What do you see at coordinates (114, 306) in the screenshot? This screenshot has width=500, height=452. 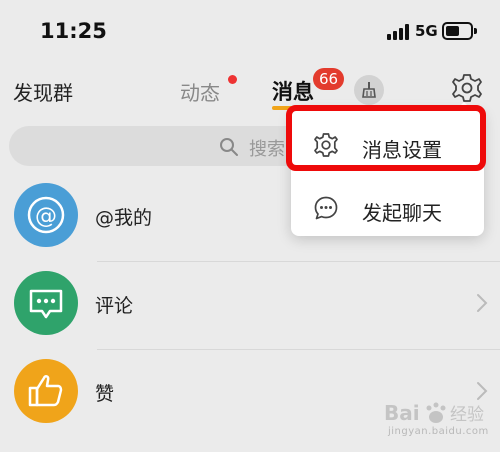 I see `list-item-label: 评论` at bounding box center [114, 306].